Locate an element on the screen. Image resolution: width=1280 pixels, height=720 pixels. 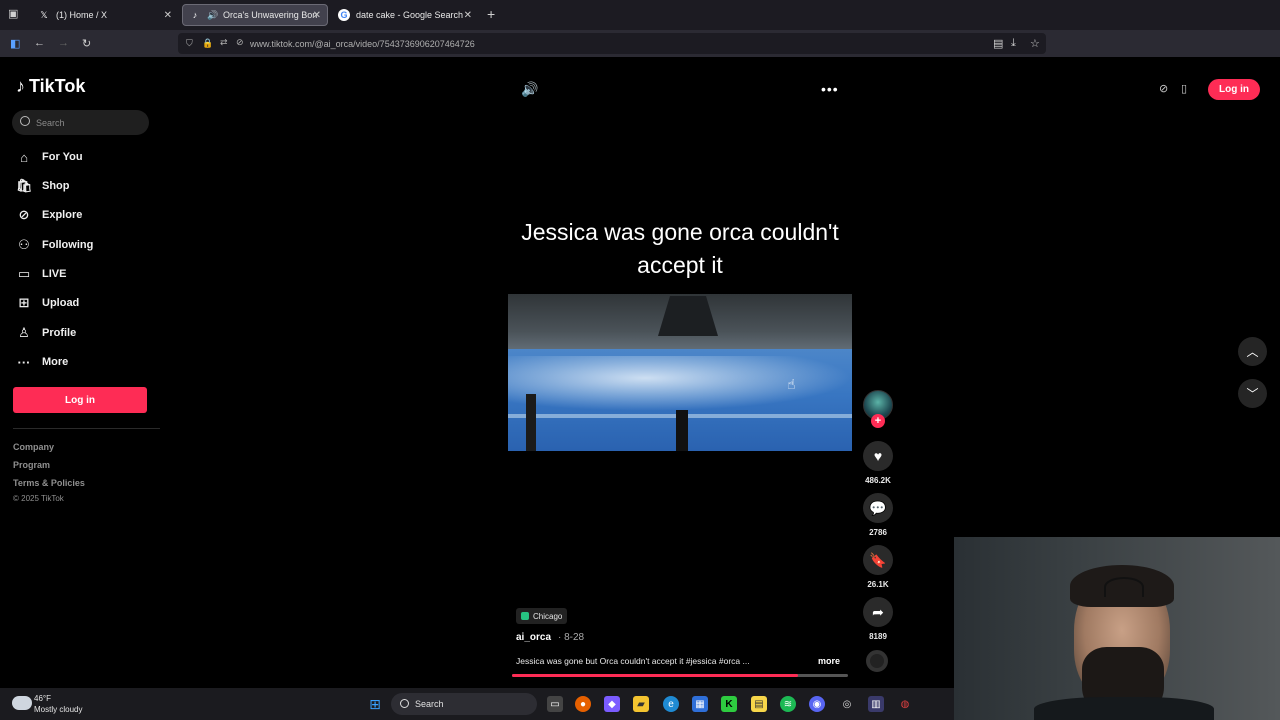
windows-start-icon: ⊞ is located at coordinates (375, 704).